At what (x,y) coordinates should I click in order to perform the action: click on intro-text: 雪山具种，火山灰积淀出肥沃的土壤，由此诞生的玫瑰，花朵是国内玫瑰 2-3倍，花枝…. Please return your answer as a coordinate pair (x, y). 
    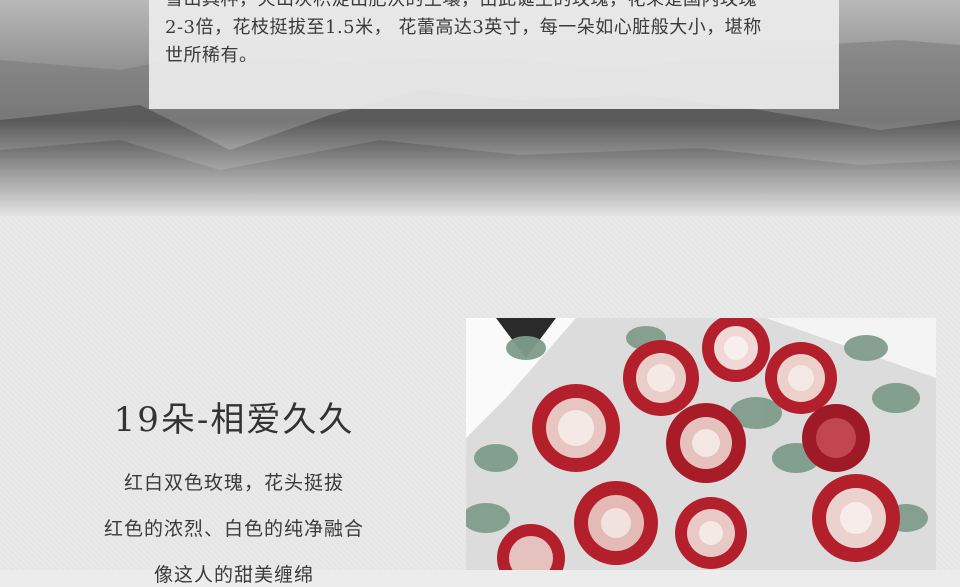
    Looking at the image, I should click on (497, 35).